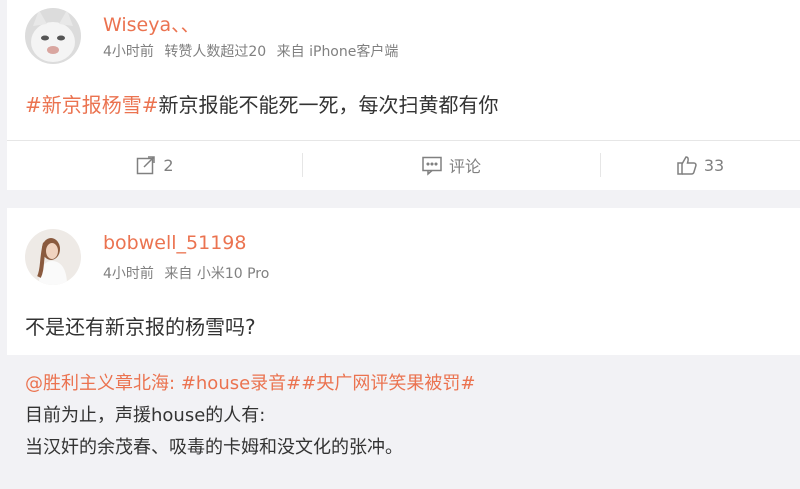  I want to click on like-count: 33, so click(714, 165).